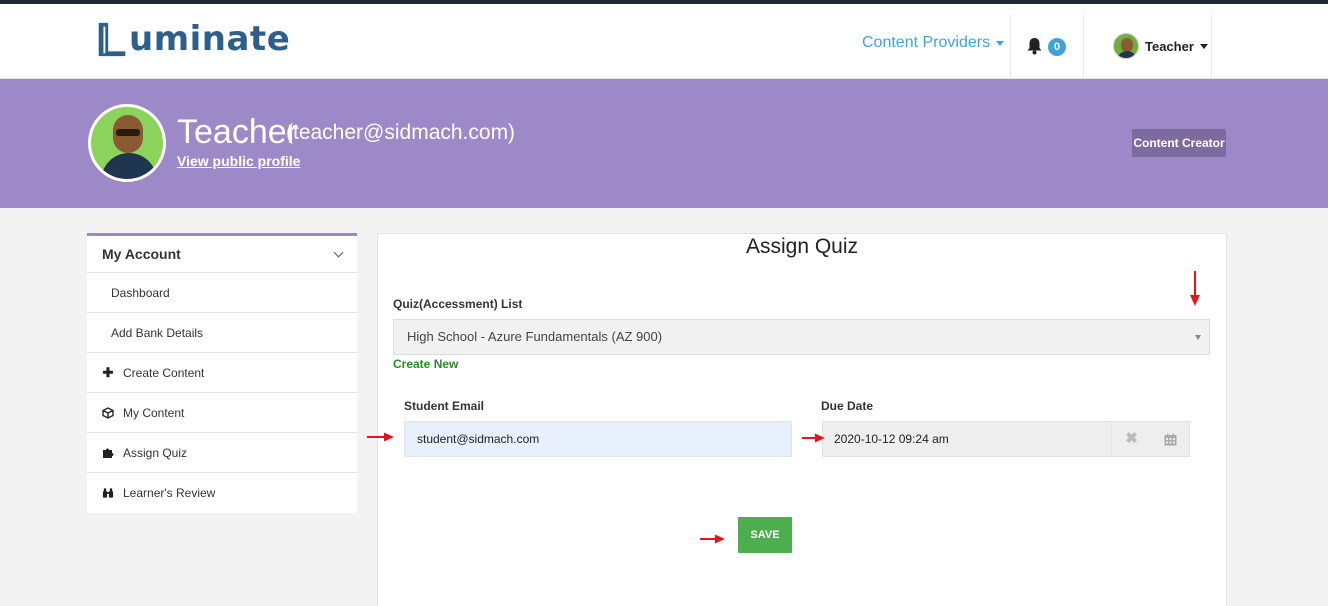 The image size is (1328, 606). What do you see at coordinates (765, 535) in the screenshot?
I see `save-button: SAVE` at bounding box center [765, 535].